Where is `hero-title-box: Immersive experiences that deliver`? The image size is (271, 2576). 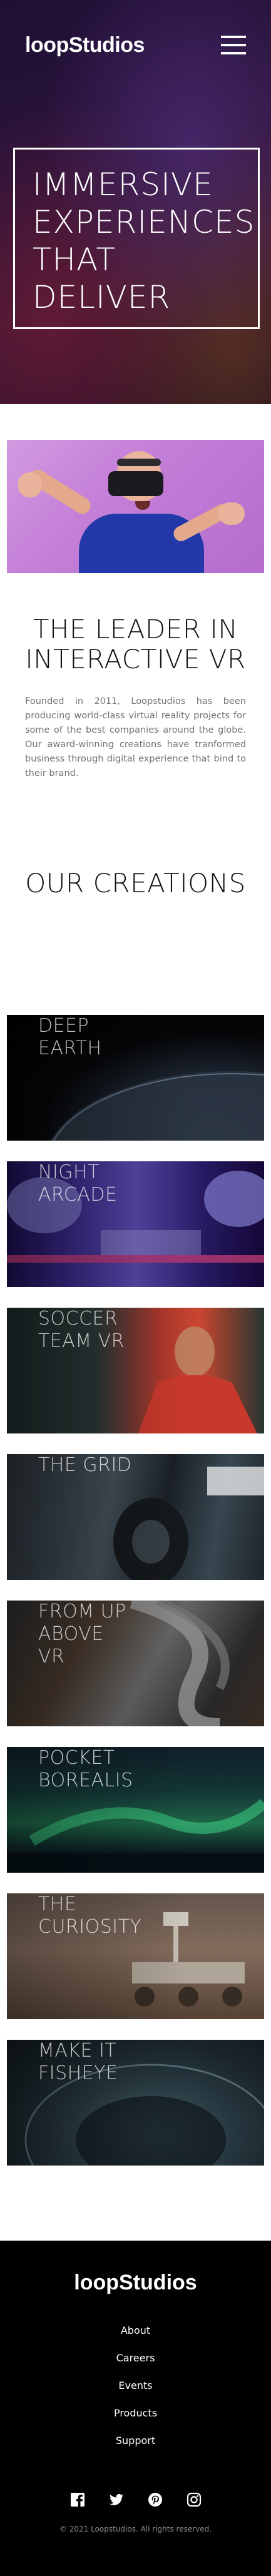
hero-title-box: Immersive experiences that deliver is located at coordinates (136, 239).